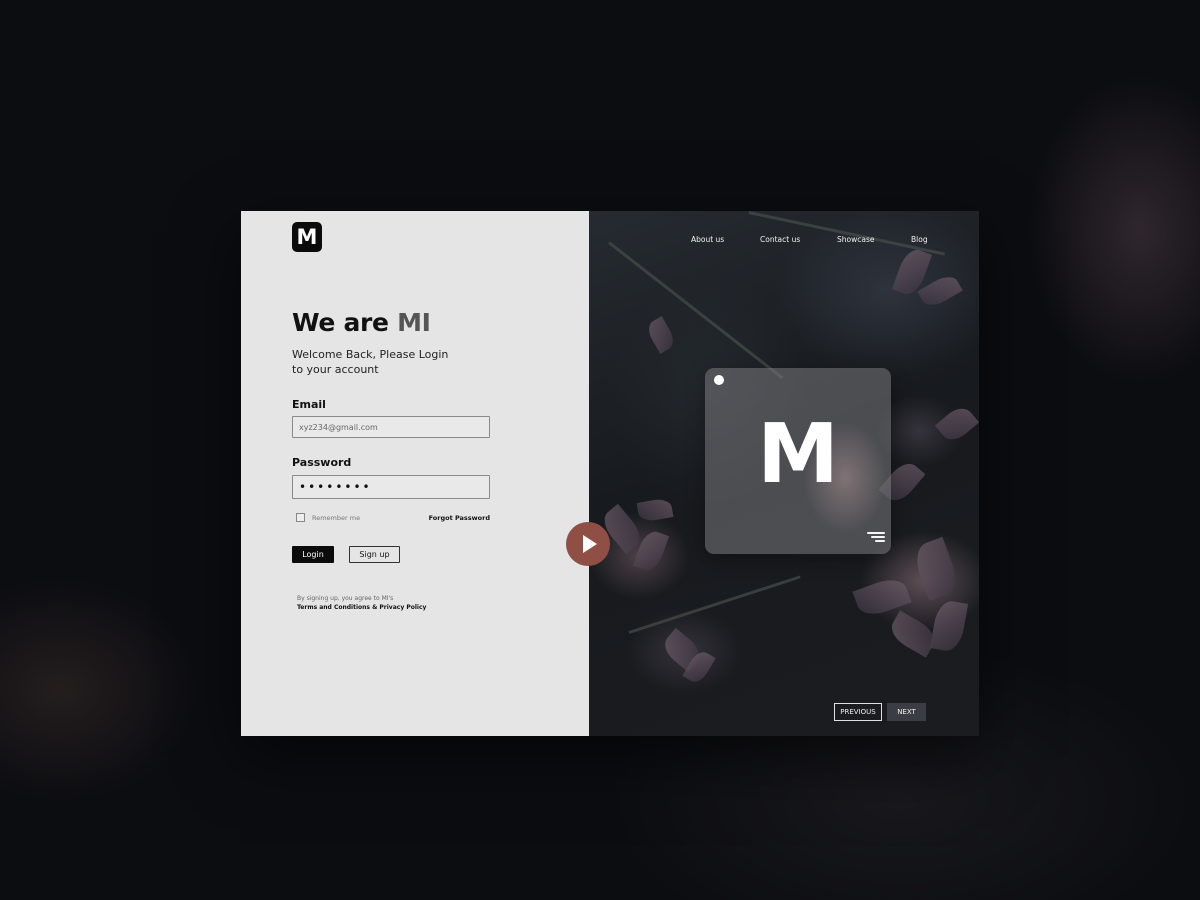 This screenshot has height=900, width=1200. I want to click on play-icon, so click(590, 544).